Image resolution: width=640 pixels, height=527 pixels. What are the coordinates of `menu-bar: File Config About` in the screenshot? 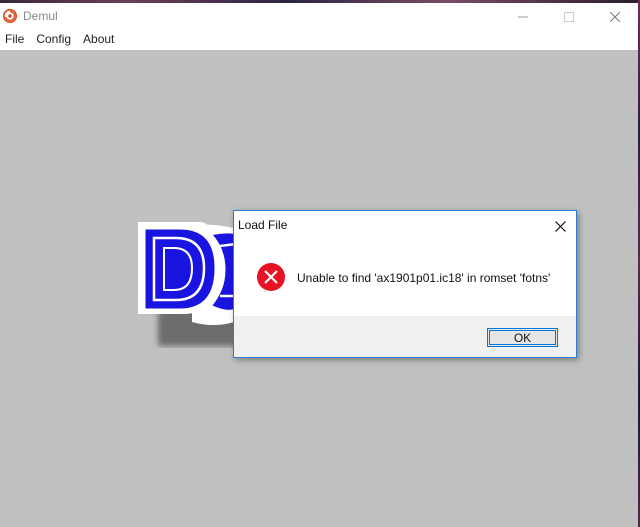 It's located at (319, 39).